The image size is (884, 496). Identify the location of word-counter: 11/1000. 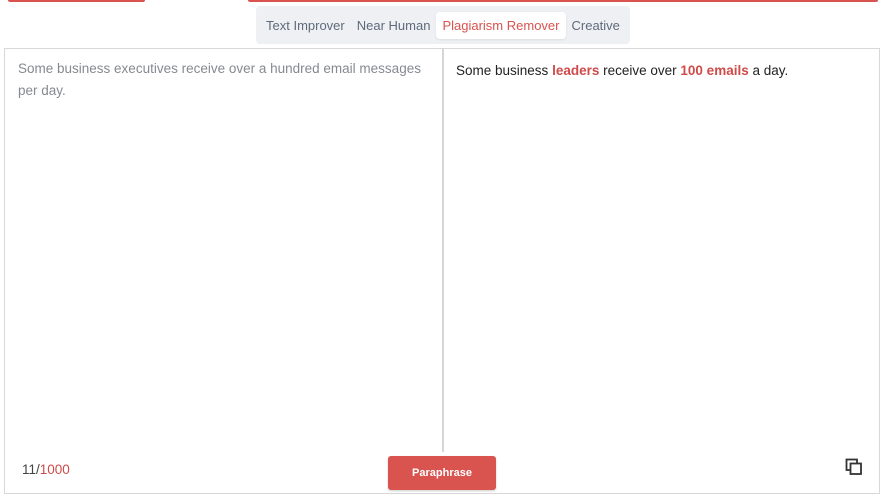
(46, 469).